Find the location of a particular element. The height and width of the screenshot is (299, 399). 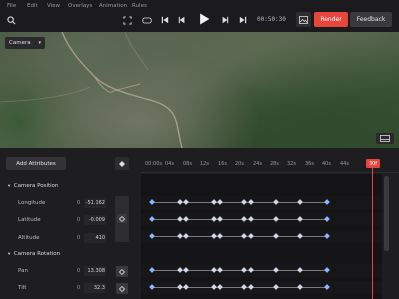

timeline-tick: 04s is located at coordinates (169, 164).